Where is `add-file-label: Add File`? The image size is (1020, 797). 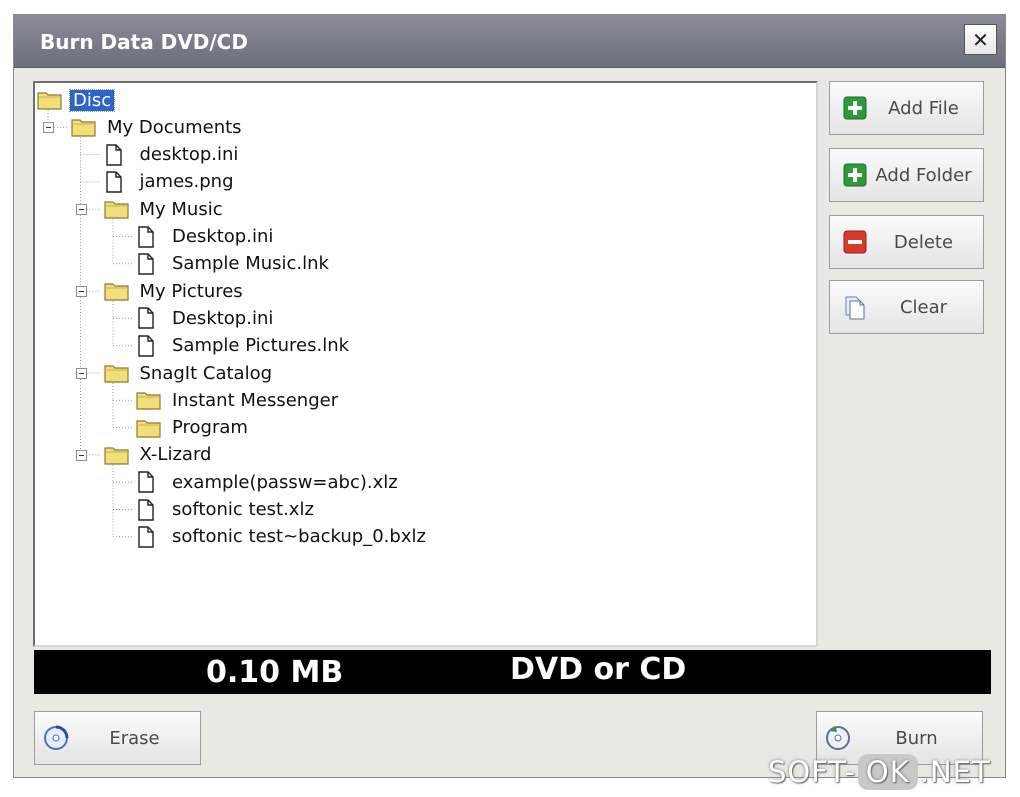 add-file-label: Add File is located at coordinates (923, 108).